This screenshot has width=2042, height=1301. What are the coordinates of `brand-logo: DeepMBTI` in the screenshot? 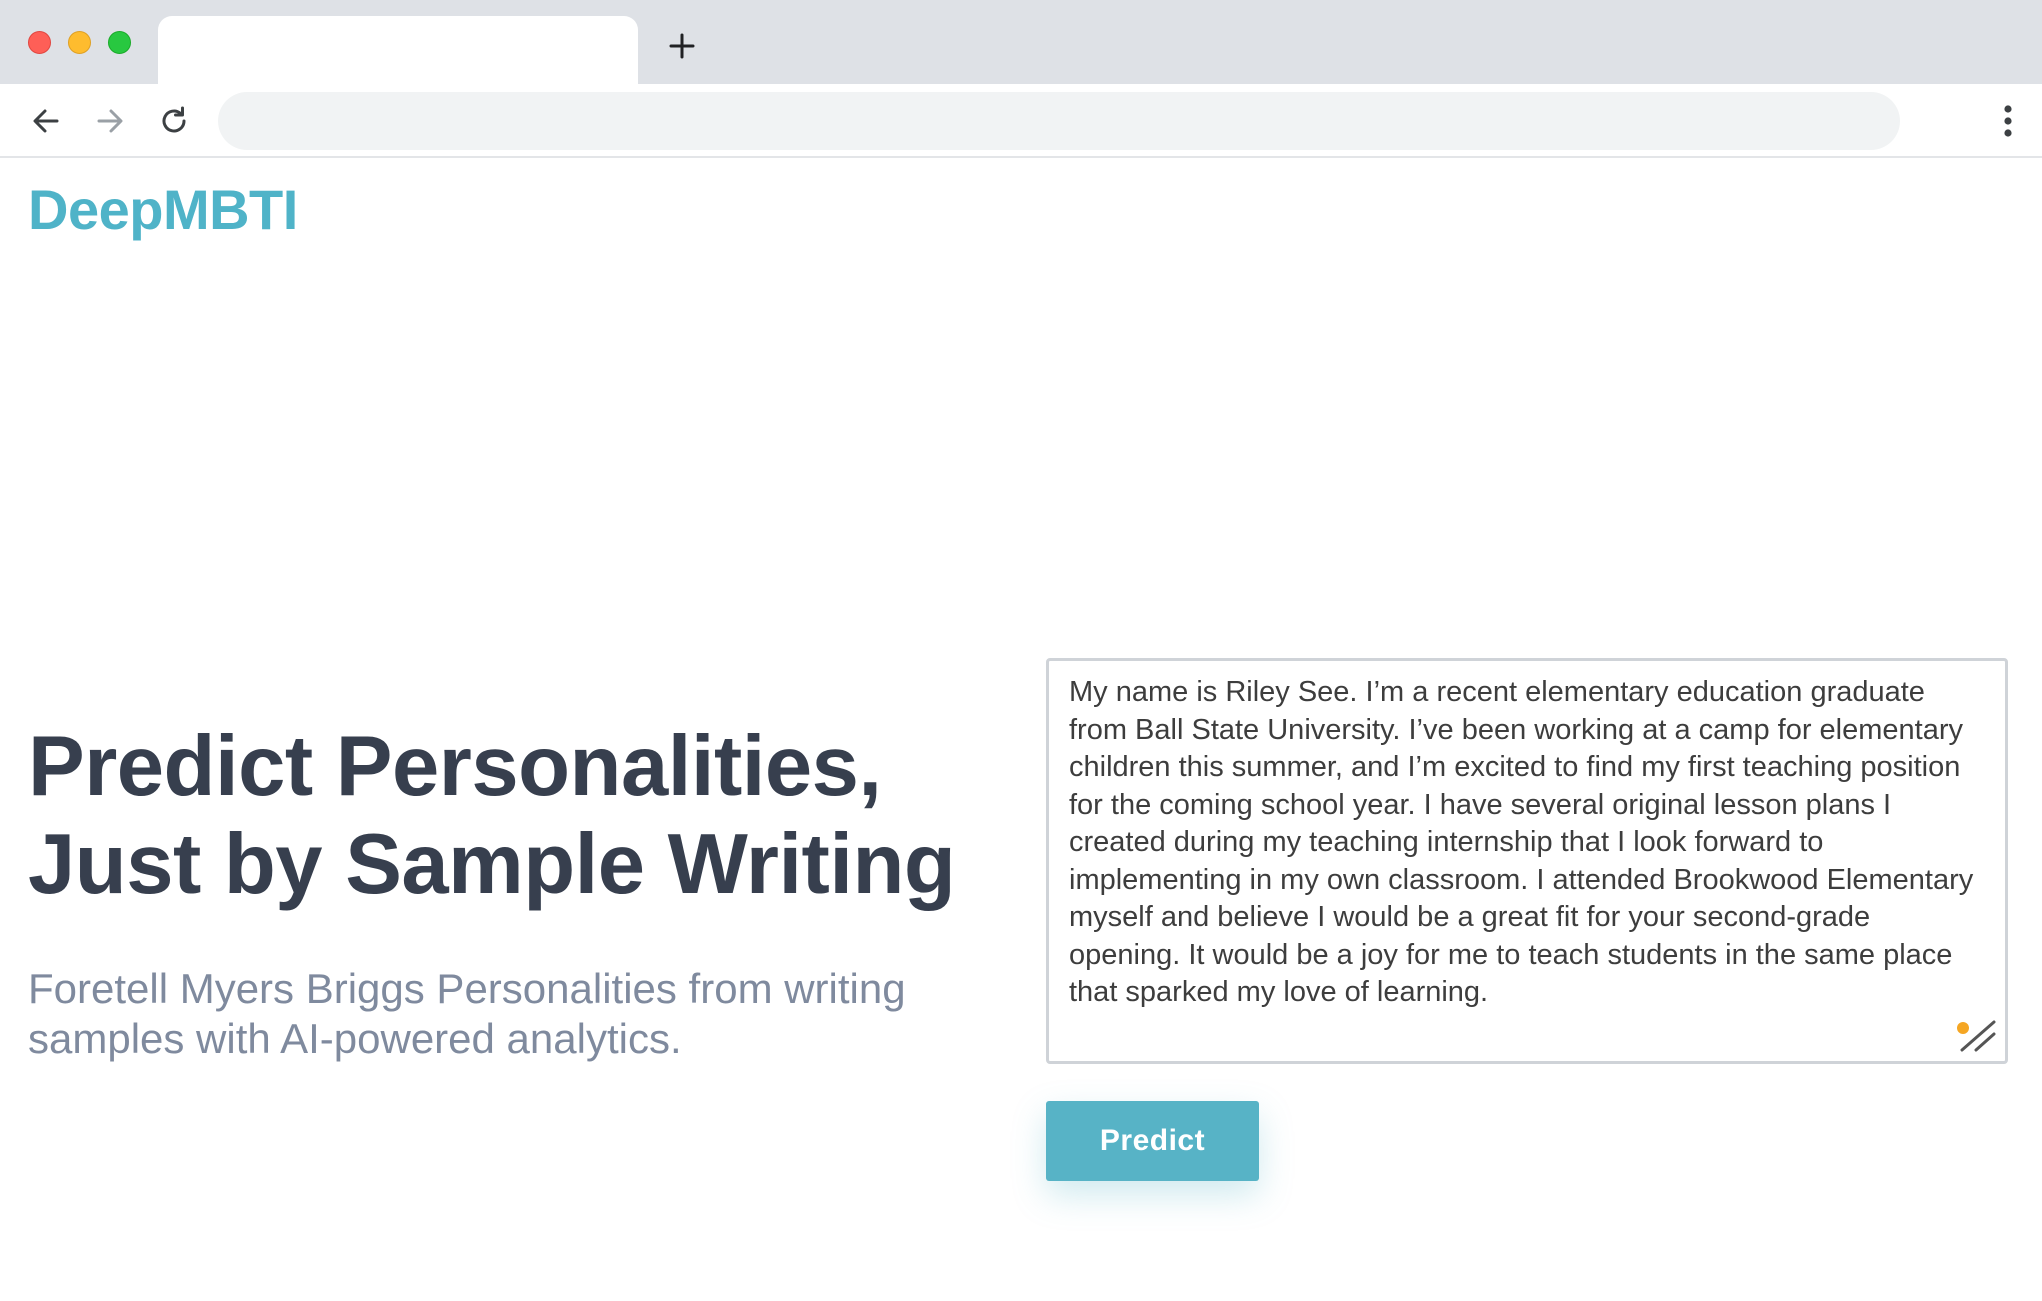 It's located at (163, 210).